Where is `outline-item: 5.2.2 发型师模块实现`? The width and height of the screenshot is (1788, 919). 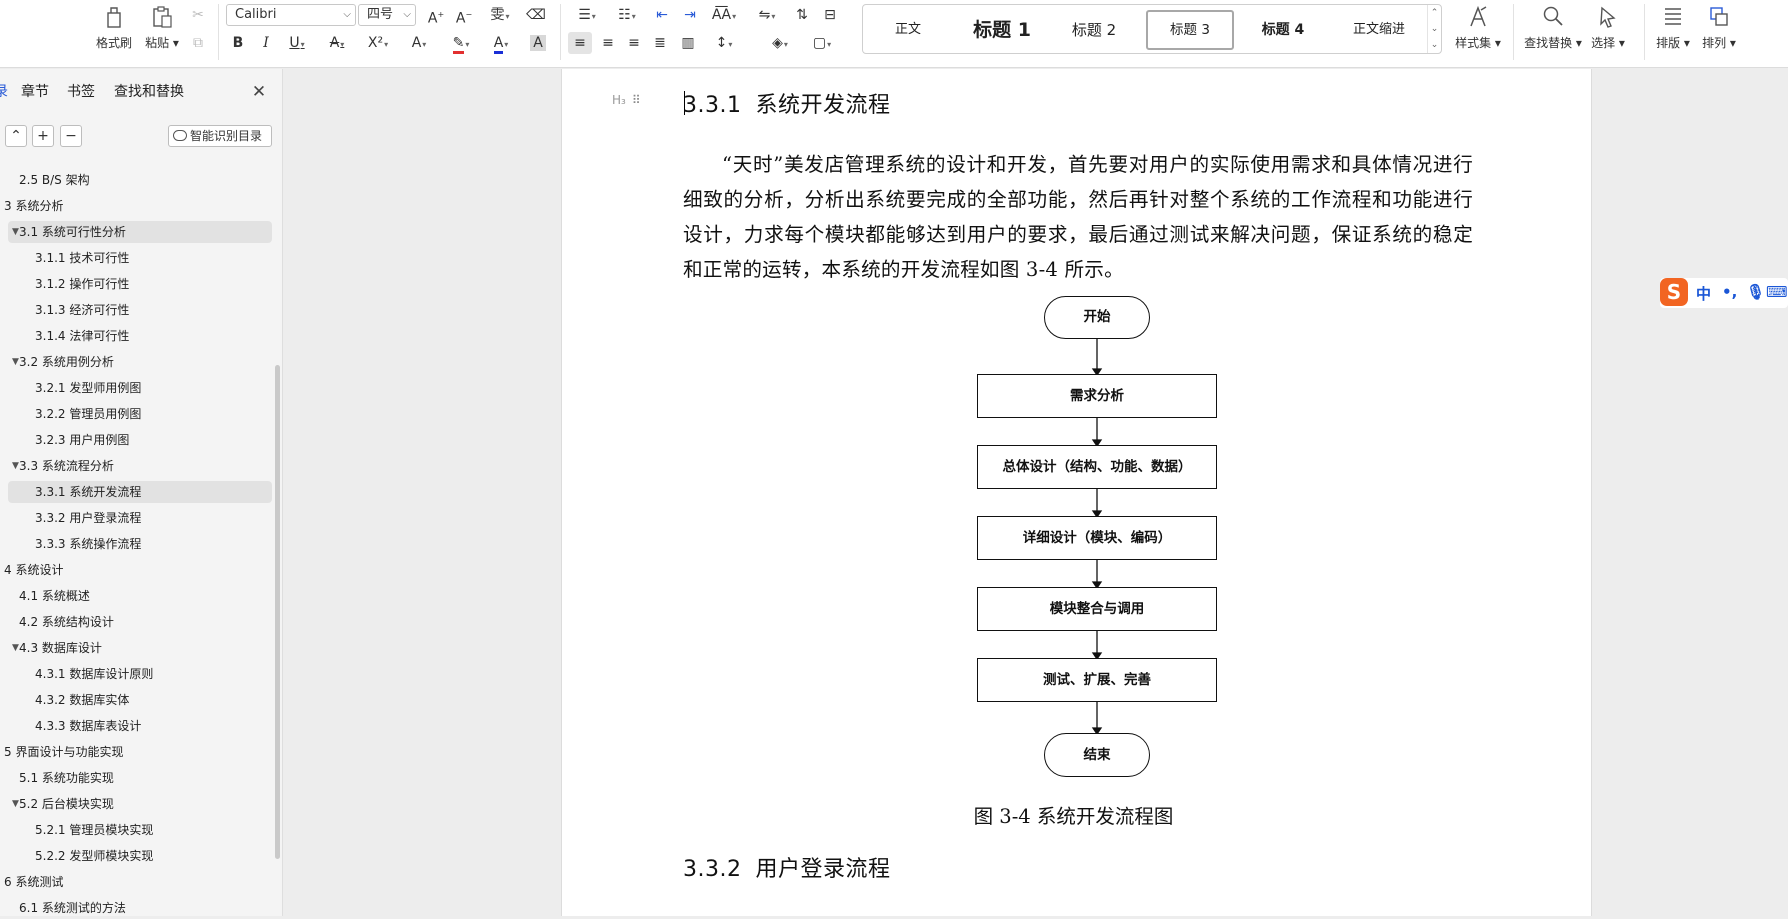
outline-item: 5.2.2 发型师模块实现 is located at coordinates (140, 856).